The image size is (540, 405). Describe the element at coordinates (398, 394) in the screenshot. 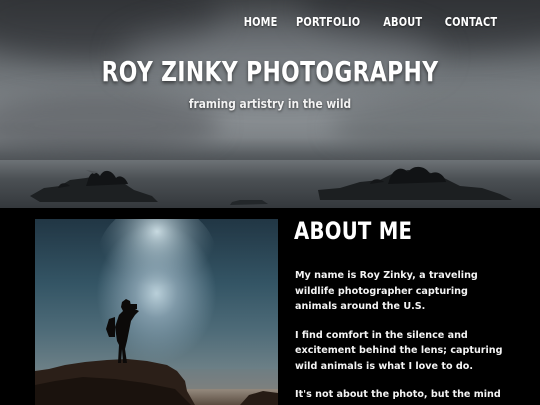

I see `about-paragraph-3: It's not about the photo, but the mind` at that location.